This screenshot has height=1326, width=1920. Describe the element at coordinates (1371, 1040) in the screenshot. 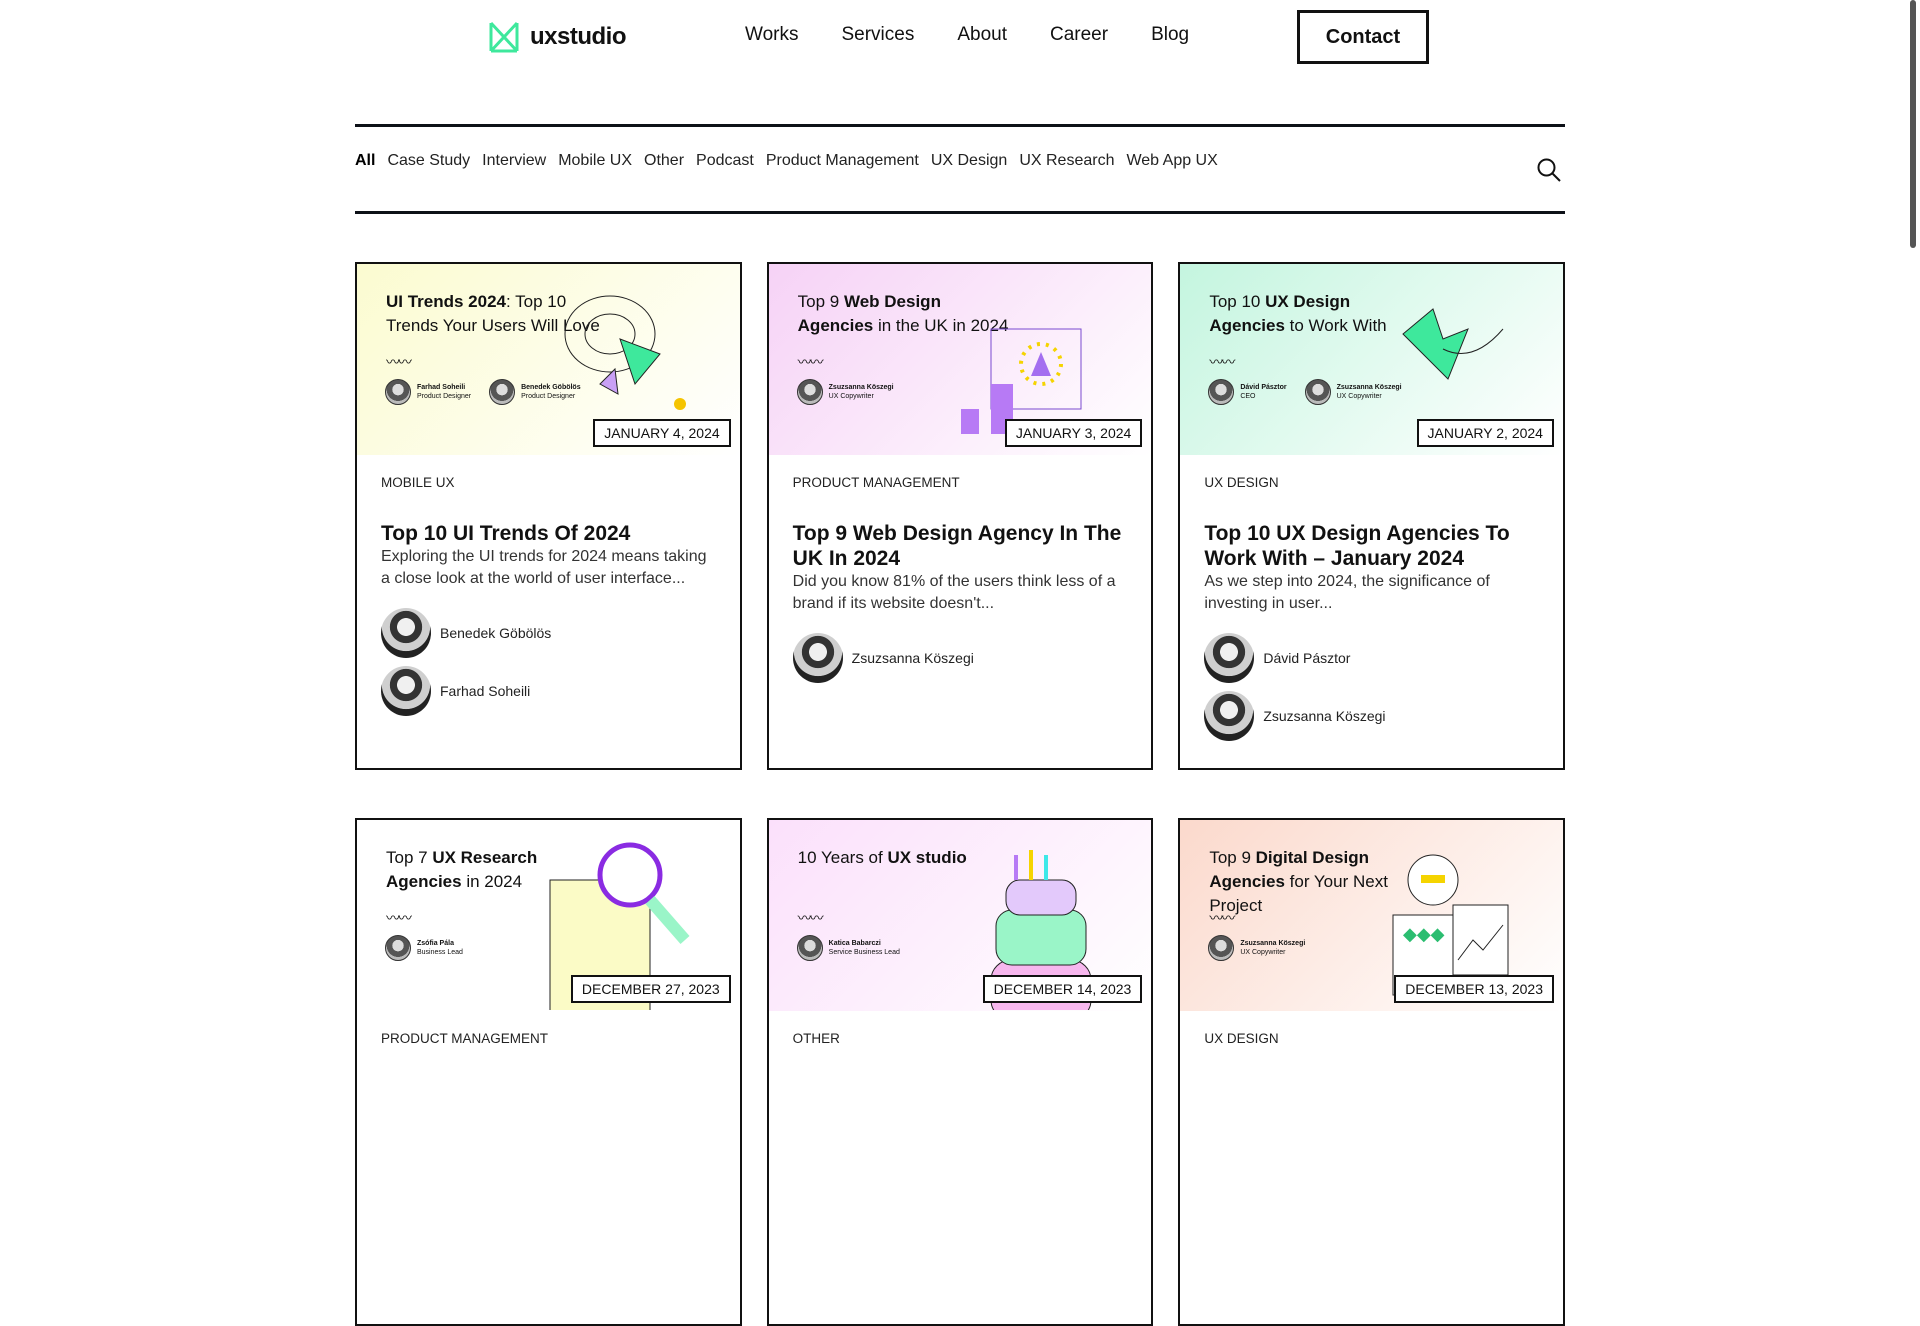

I see `card-body: UX DESIGN` at that location.